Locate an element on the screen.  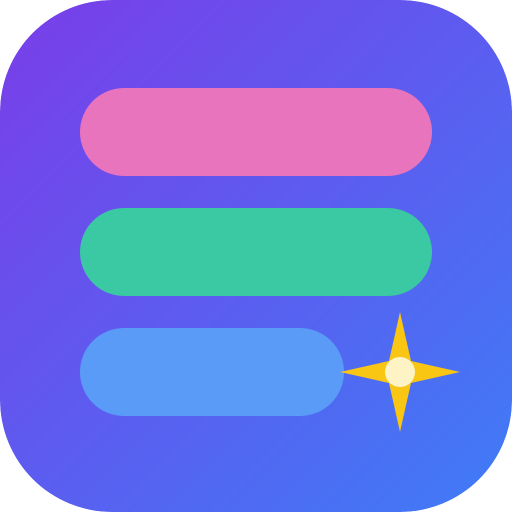
list-bar-bottom is located at coordinates (212, 372).